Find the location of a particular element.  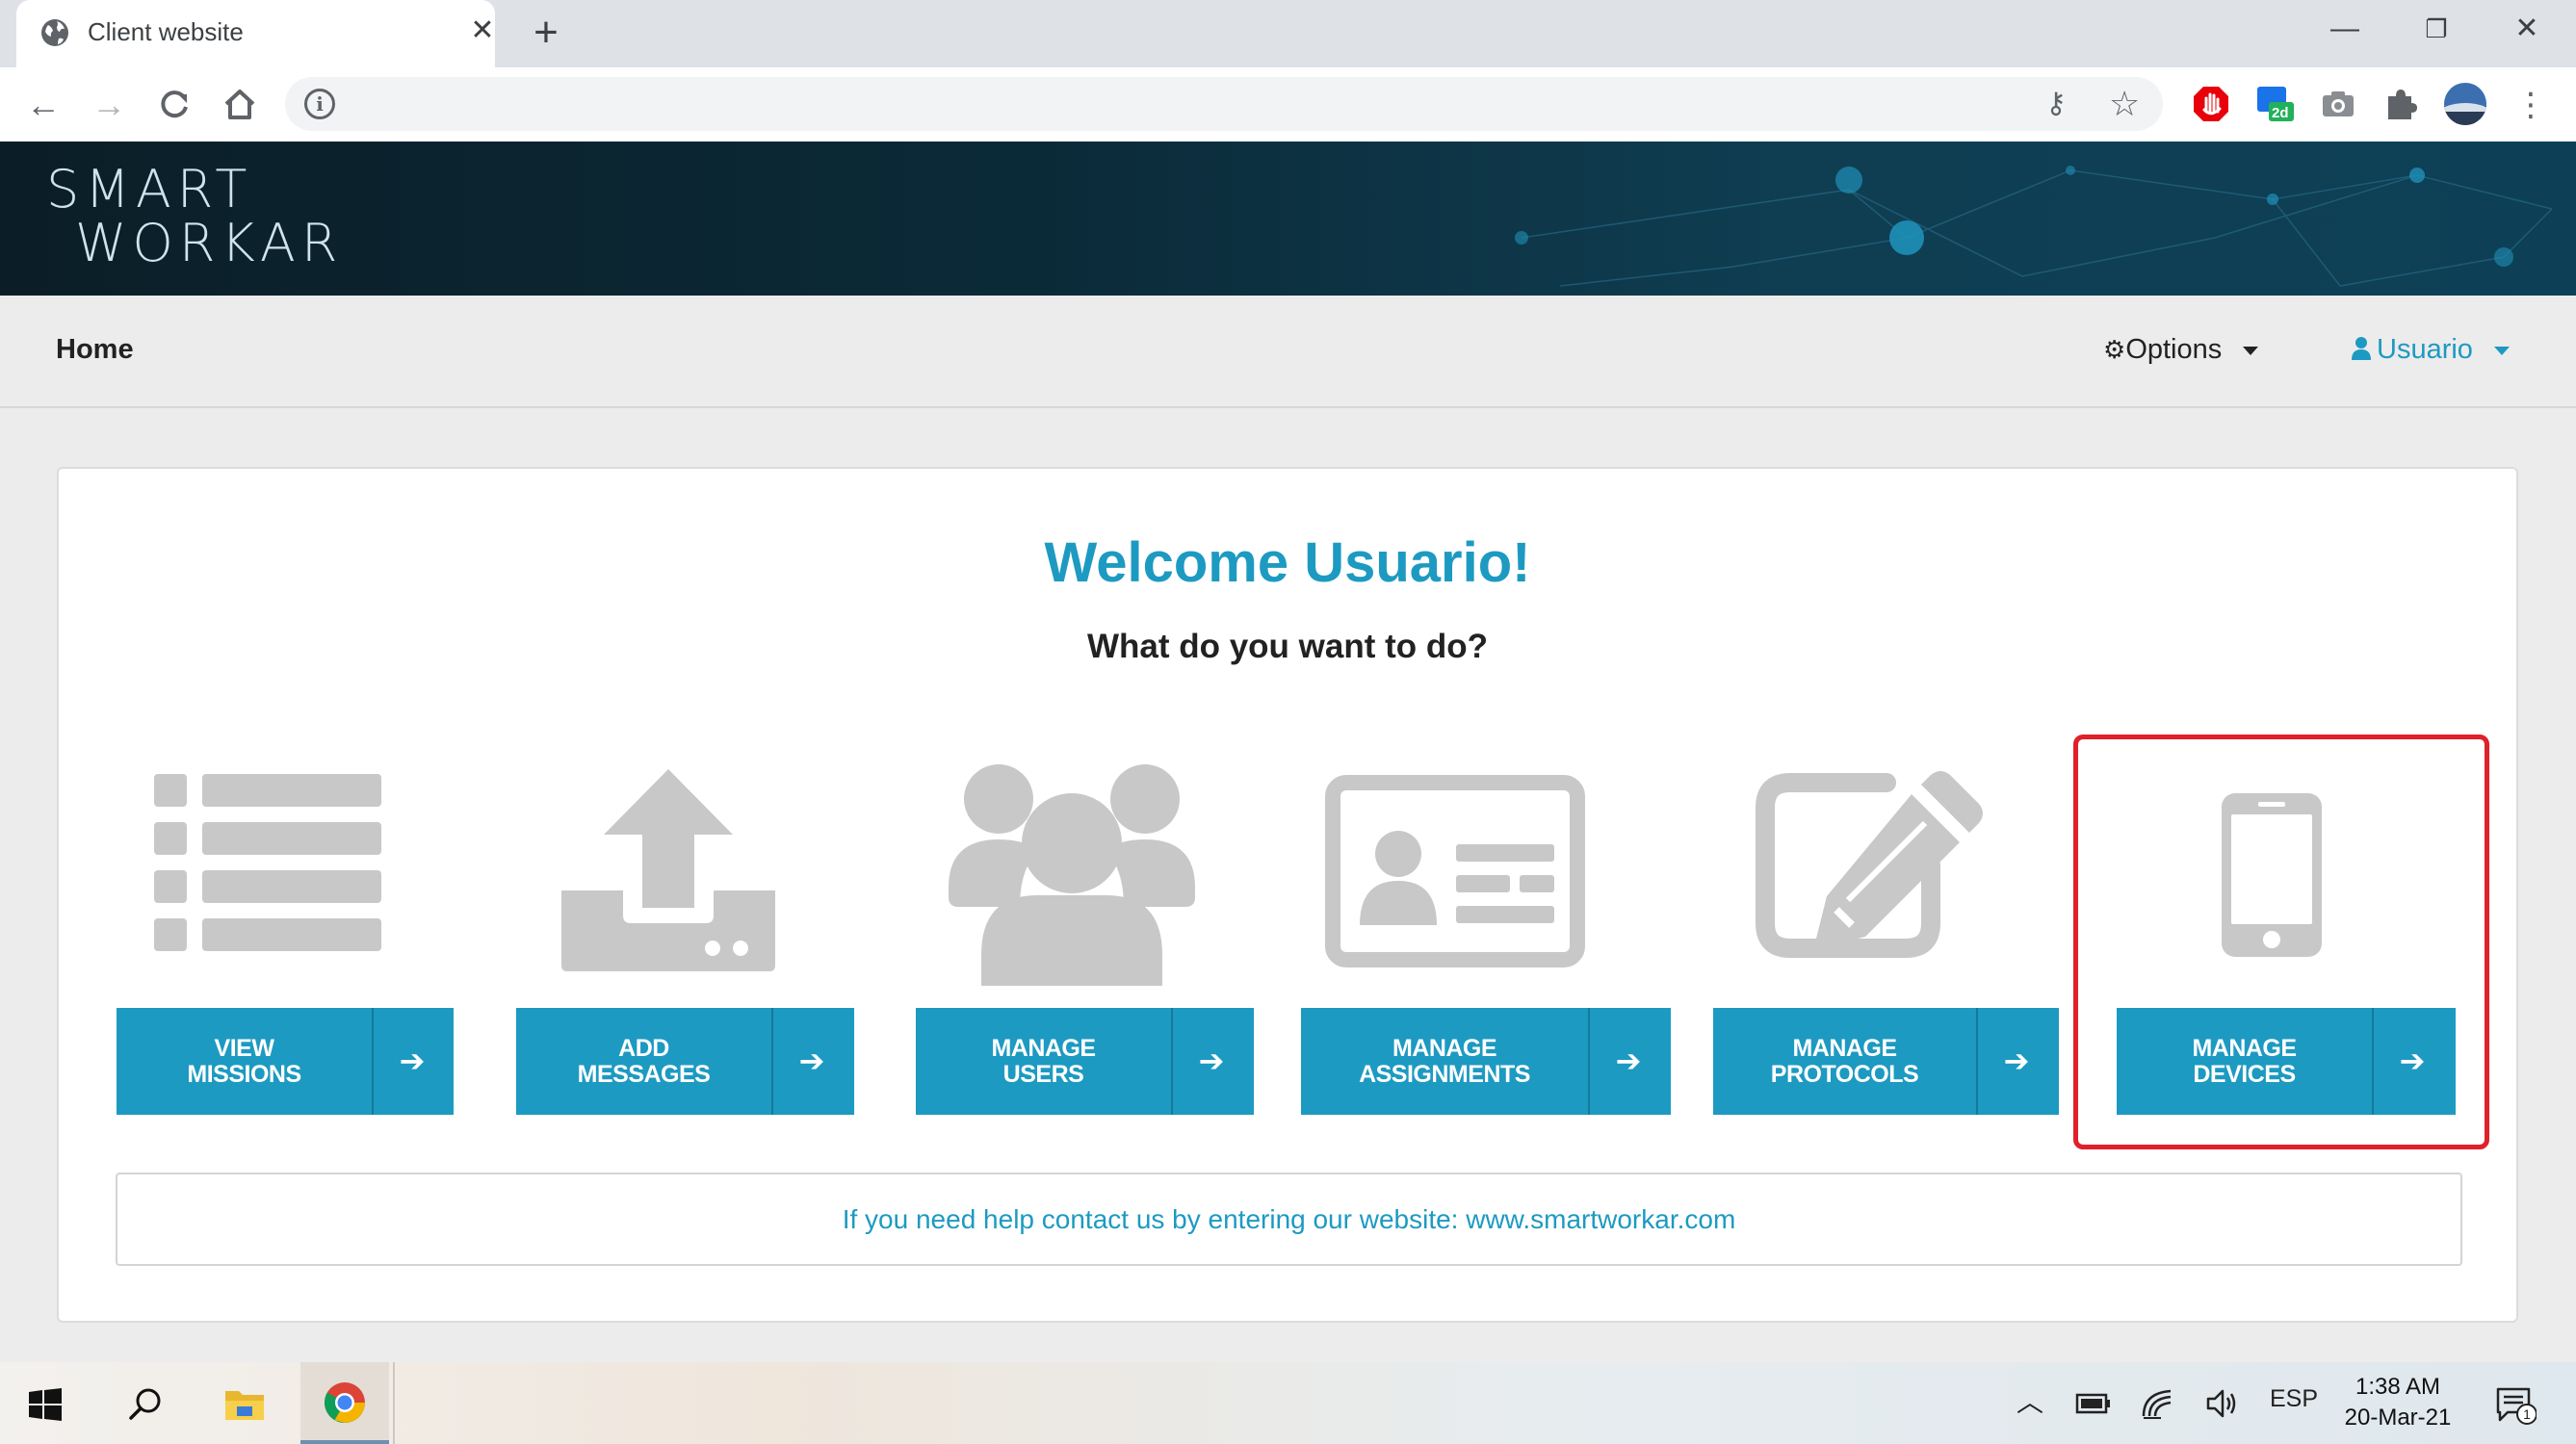

chrome-menu-icon: ⋮ is located at coordinates (2531, 105).